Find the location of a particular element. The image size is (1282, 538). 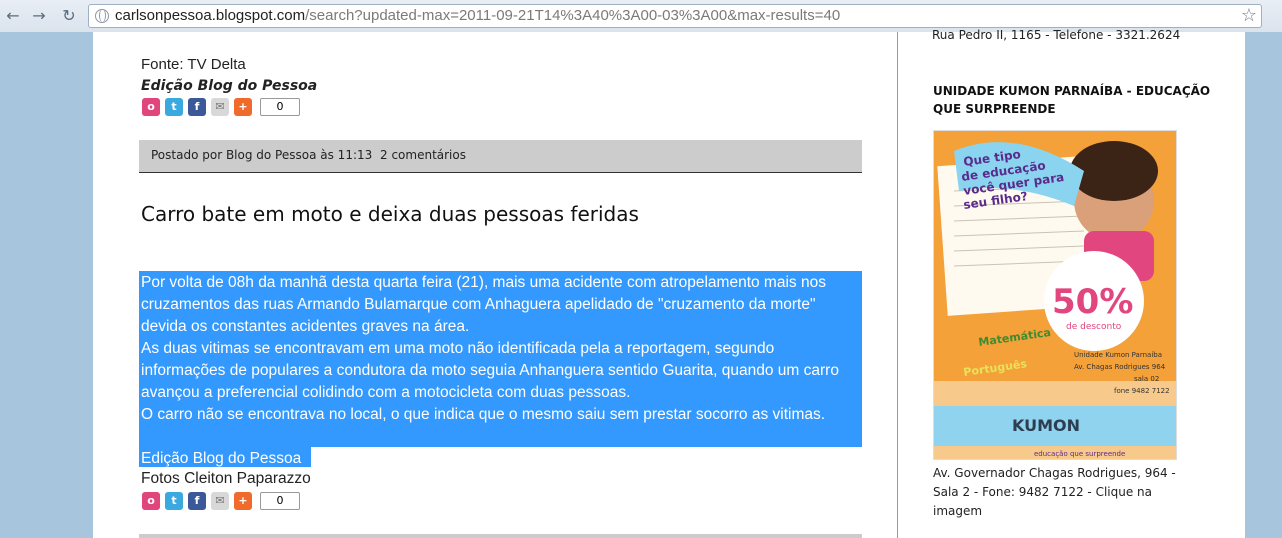

edited-by-line: Edição Blog do Pessoa is located at coordinates (229, 86).